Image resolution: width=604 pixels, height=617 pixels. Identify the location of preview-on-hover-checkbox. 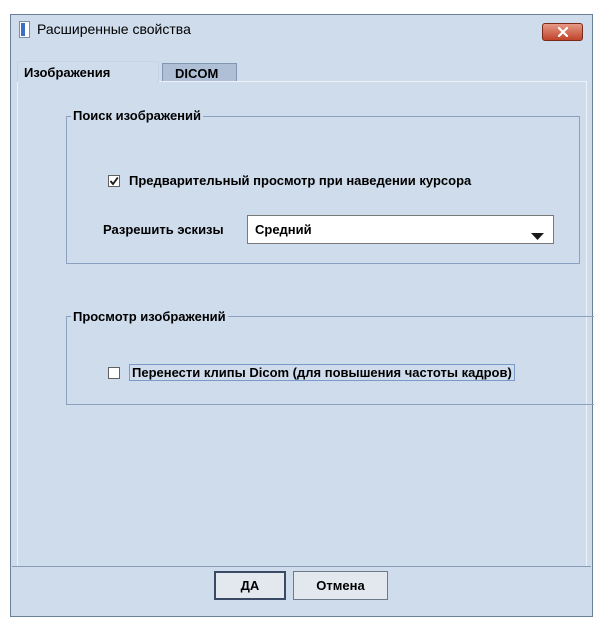
(114, 180).